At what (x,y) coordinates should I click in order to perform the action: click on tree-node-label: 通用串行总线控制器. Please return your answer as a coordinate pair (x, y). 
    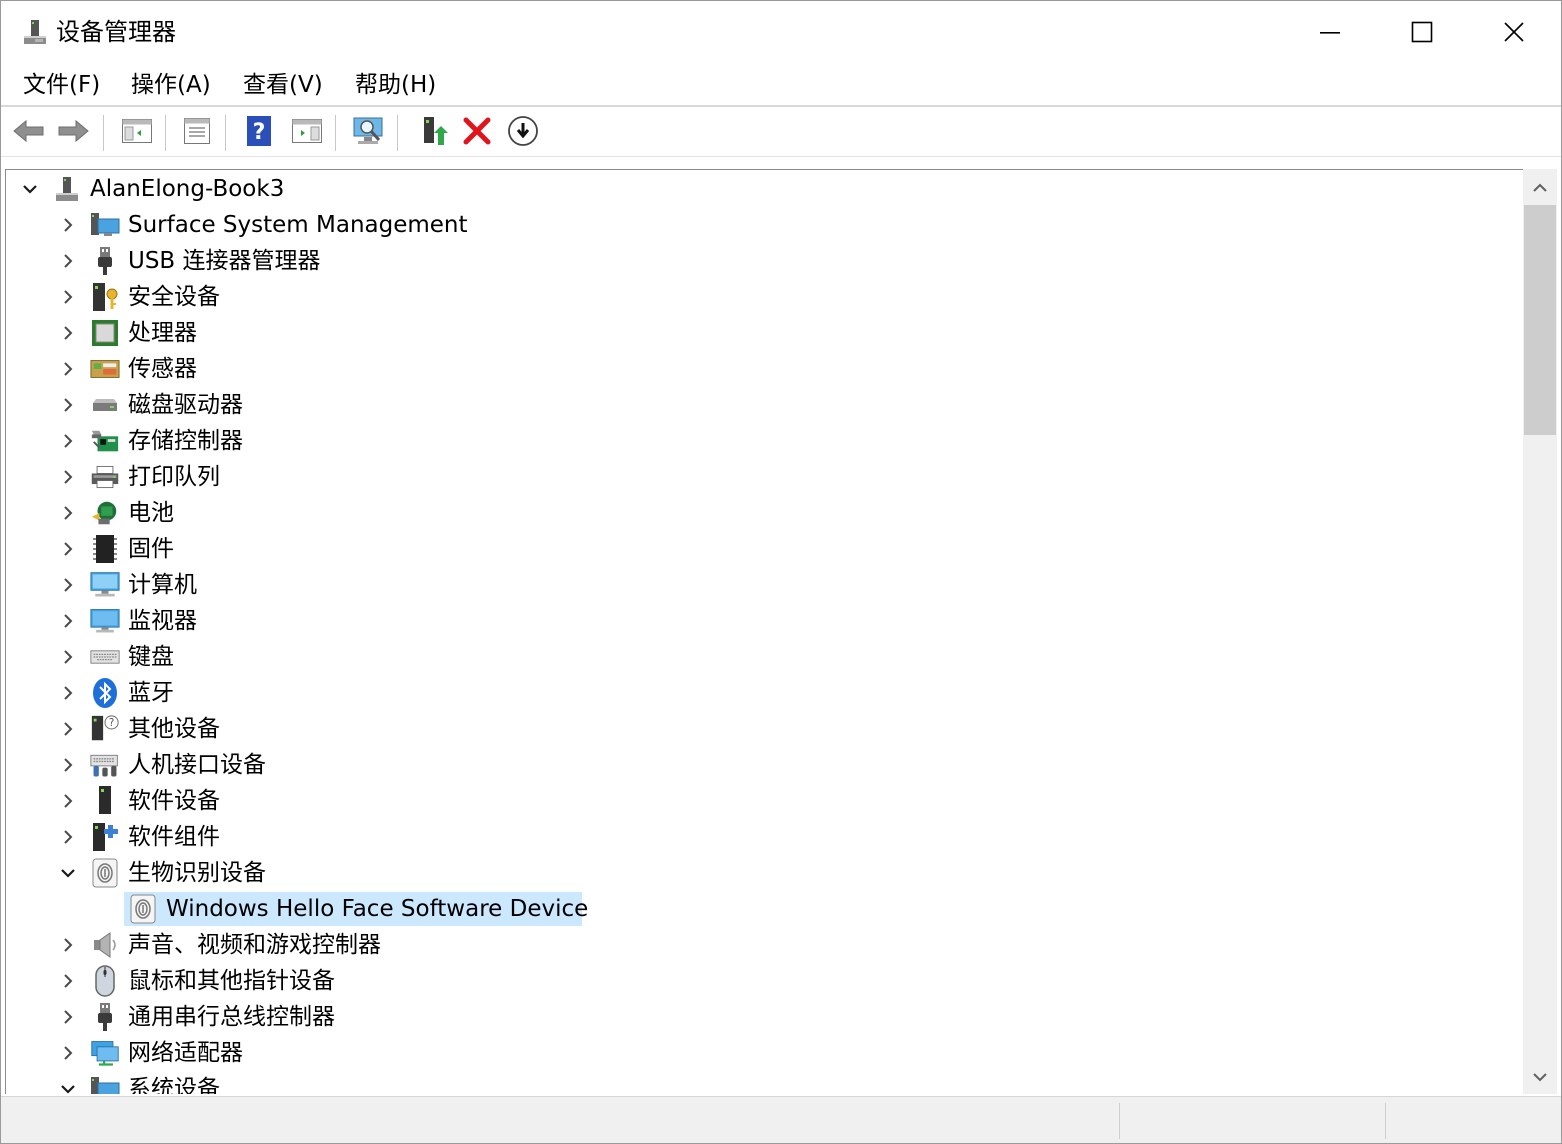
    Looking at the image, I should click on (231, 1017).